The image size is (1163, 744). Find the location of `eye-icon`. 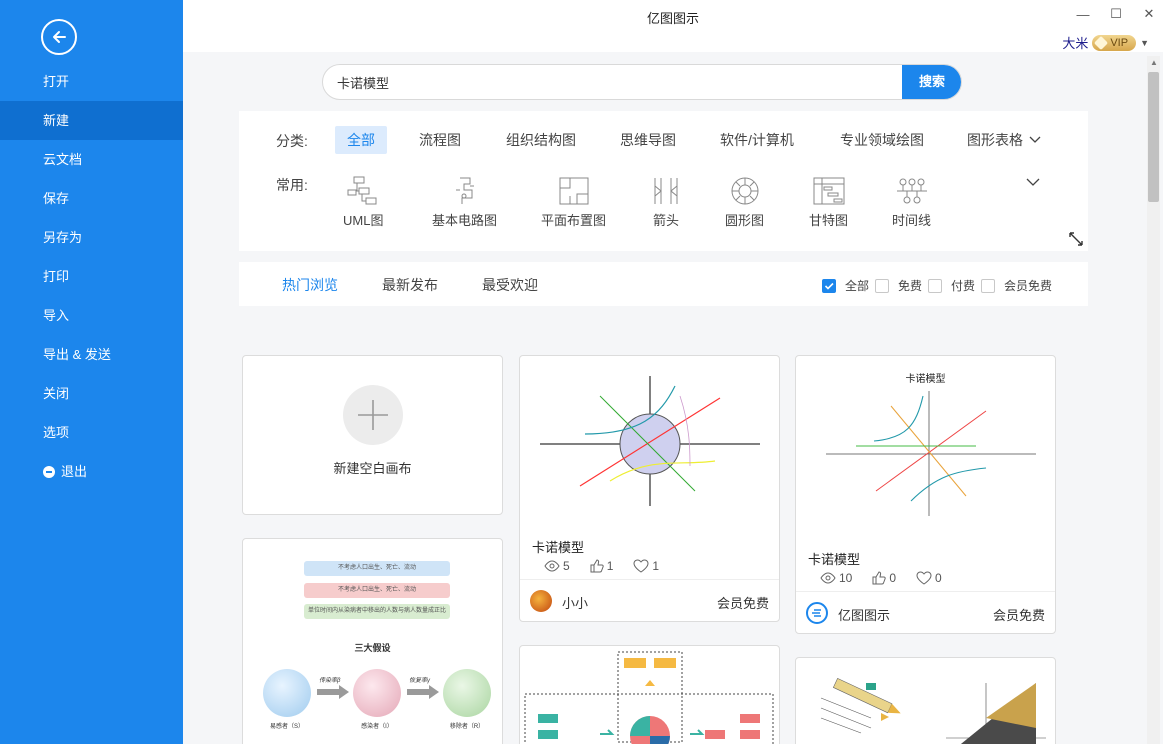

eye-icon is located at coordinates (552, 566).